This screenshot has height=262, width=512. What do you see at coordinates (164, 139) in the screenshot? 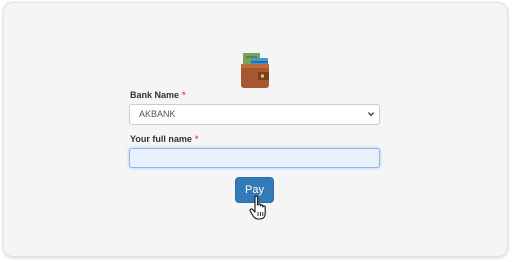
I see `full-name-label: Your full name *` at bounding box center [164, 139].